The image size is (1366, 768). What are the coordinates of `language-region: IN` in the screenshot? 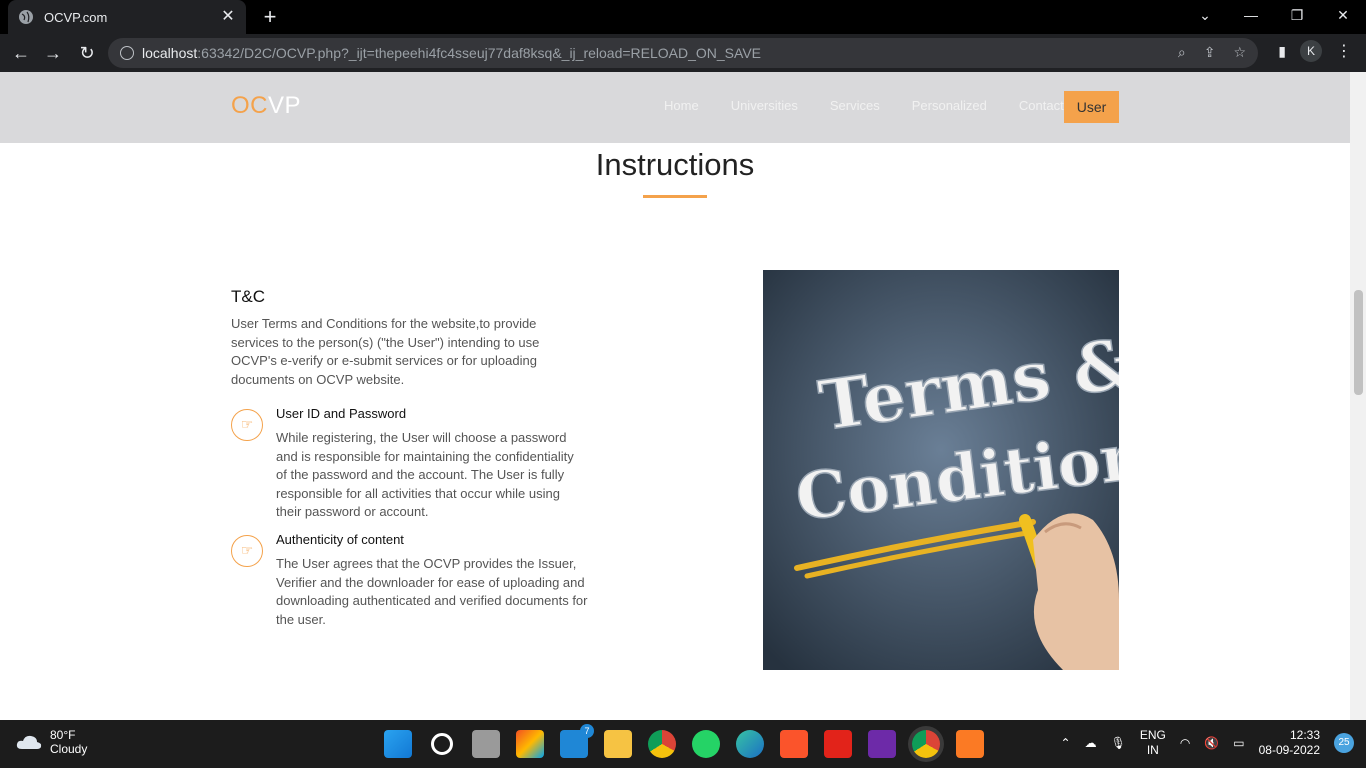 It's located at (1152, 750).